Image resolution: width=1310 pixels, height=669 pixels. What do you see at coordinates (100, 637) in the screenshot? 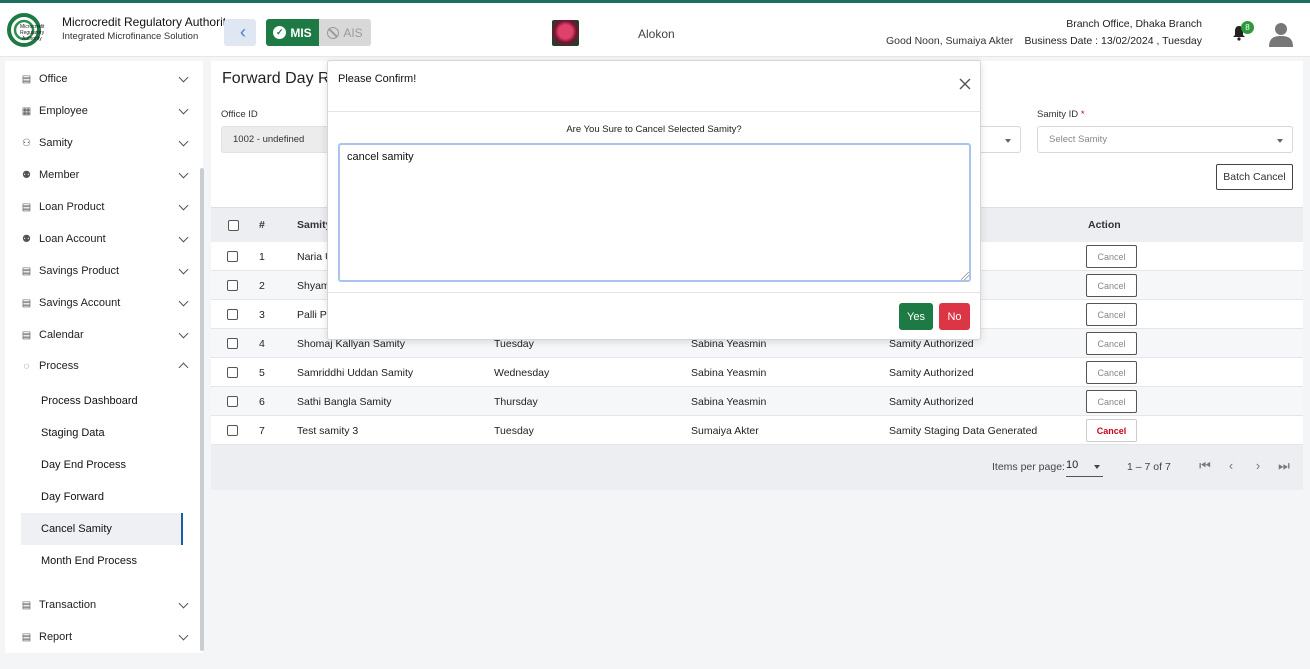
I see `sidebar-item-report: ▤ Report` at bounding box center [100, 637].